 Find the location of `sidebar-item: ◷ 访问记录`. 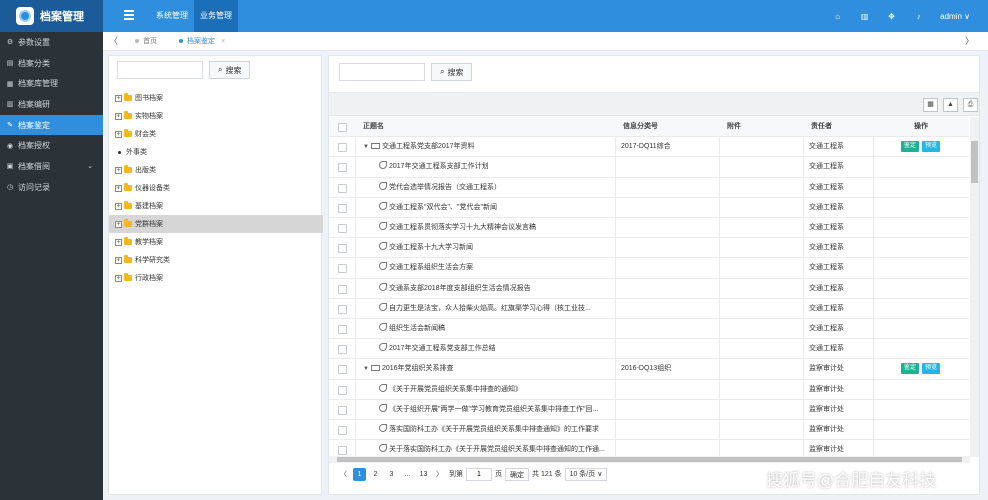

sidebar-item: ◷ 访问记录 is located at coordinates (51, 187).